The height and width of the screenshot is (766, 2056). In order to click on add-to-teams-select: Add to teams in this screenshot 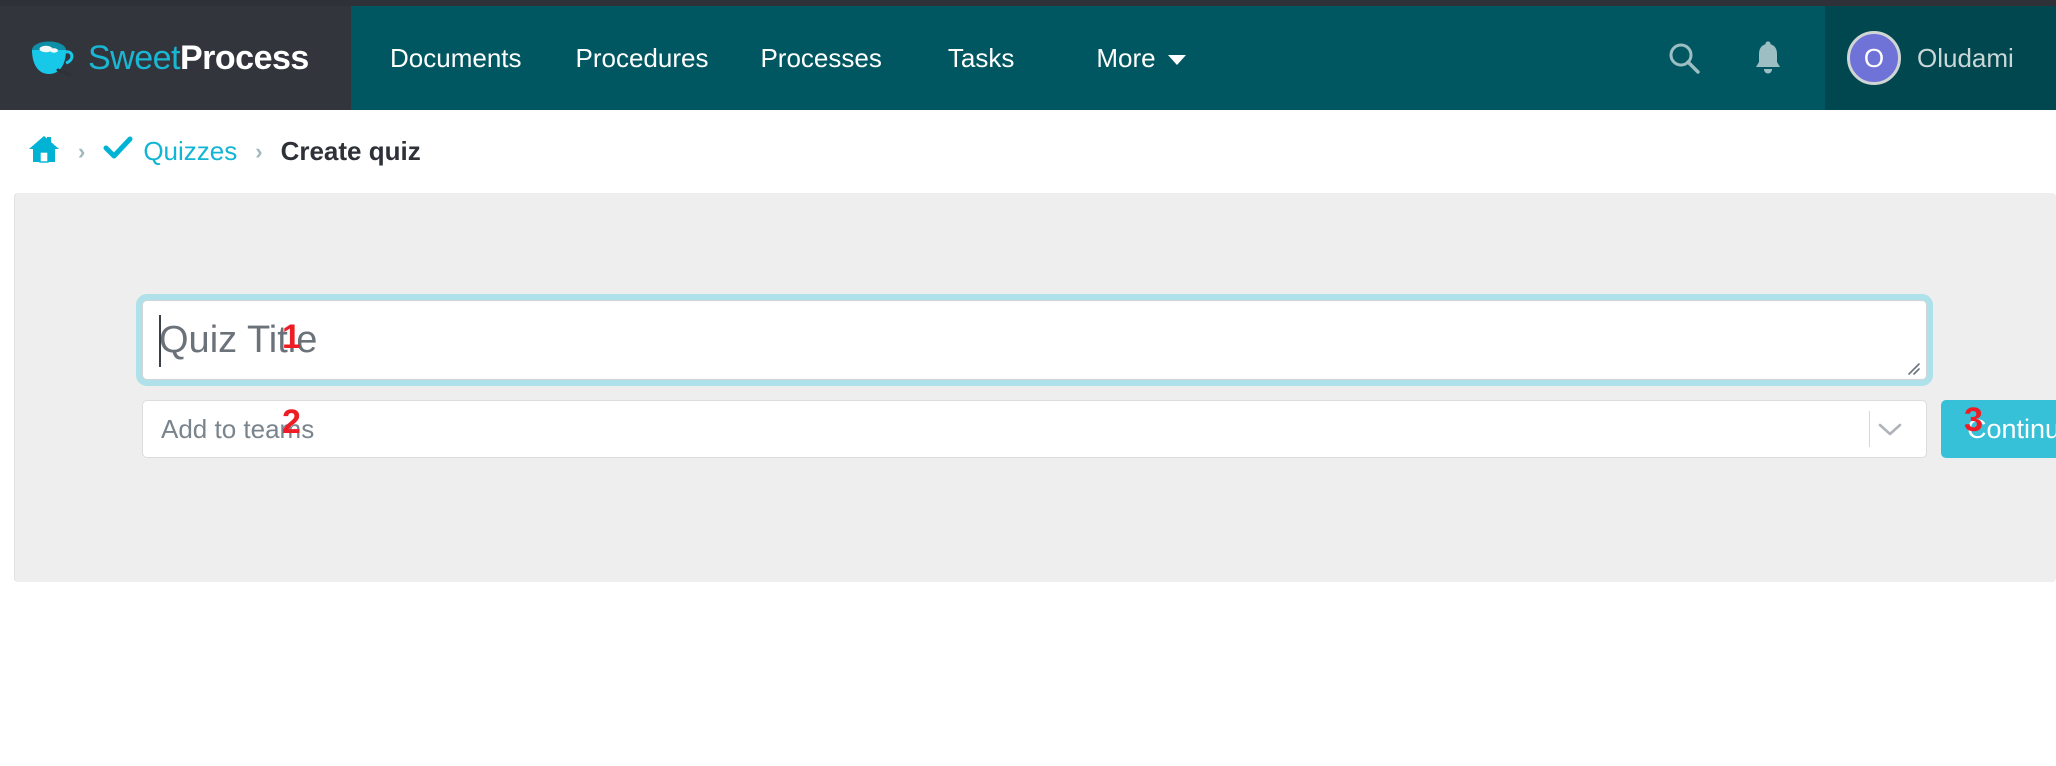, I will do `click(1034, 429)`.